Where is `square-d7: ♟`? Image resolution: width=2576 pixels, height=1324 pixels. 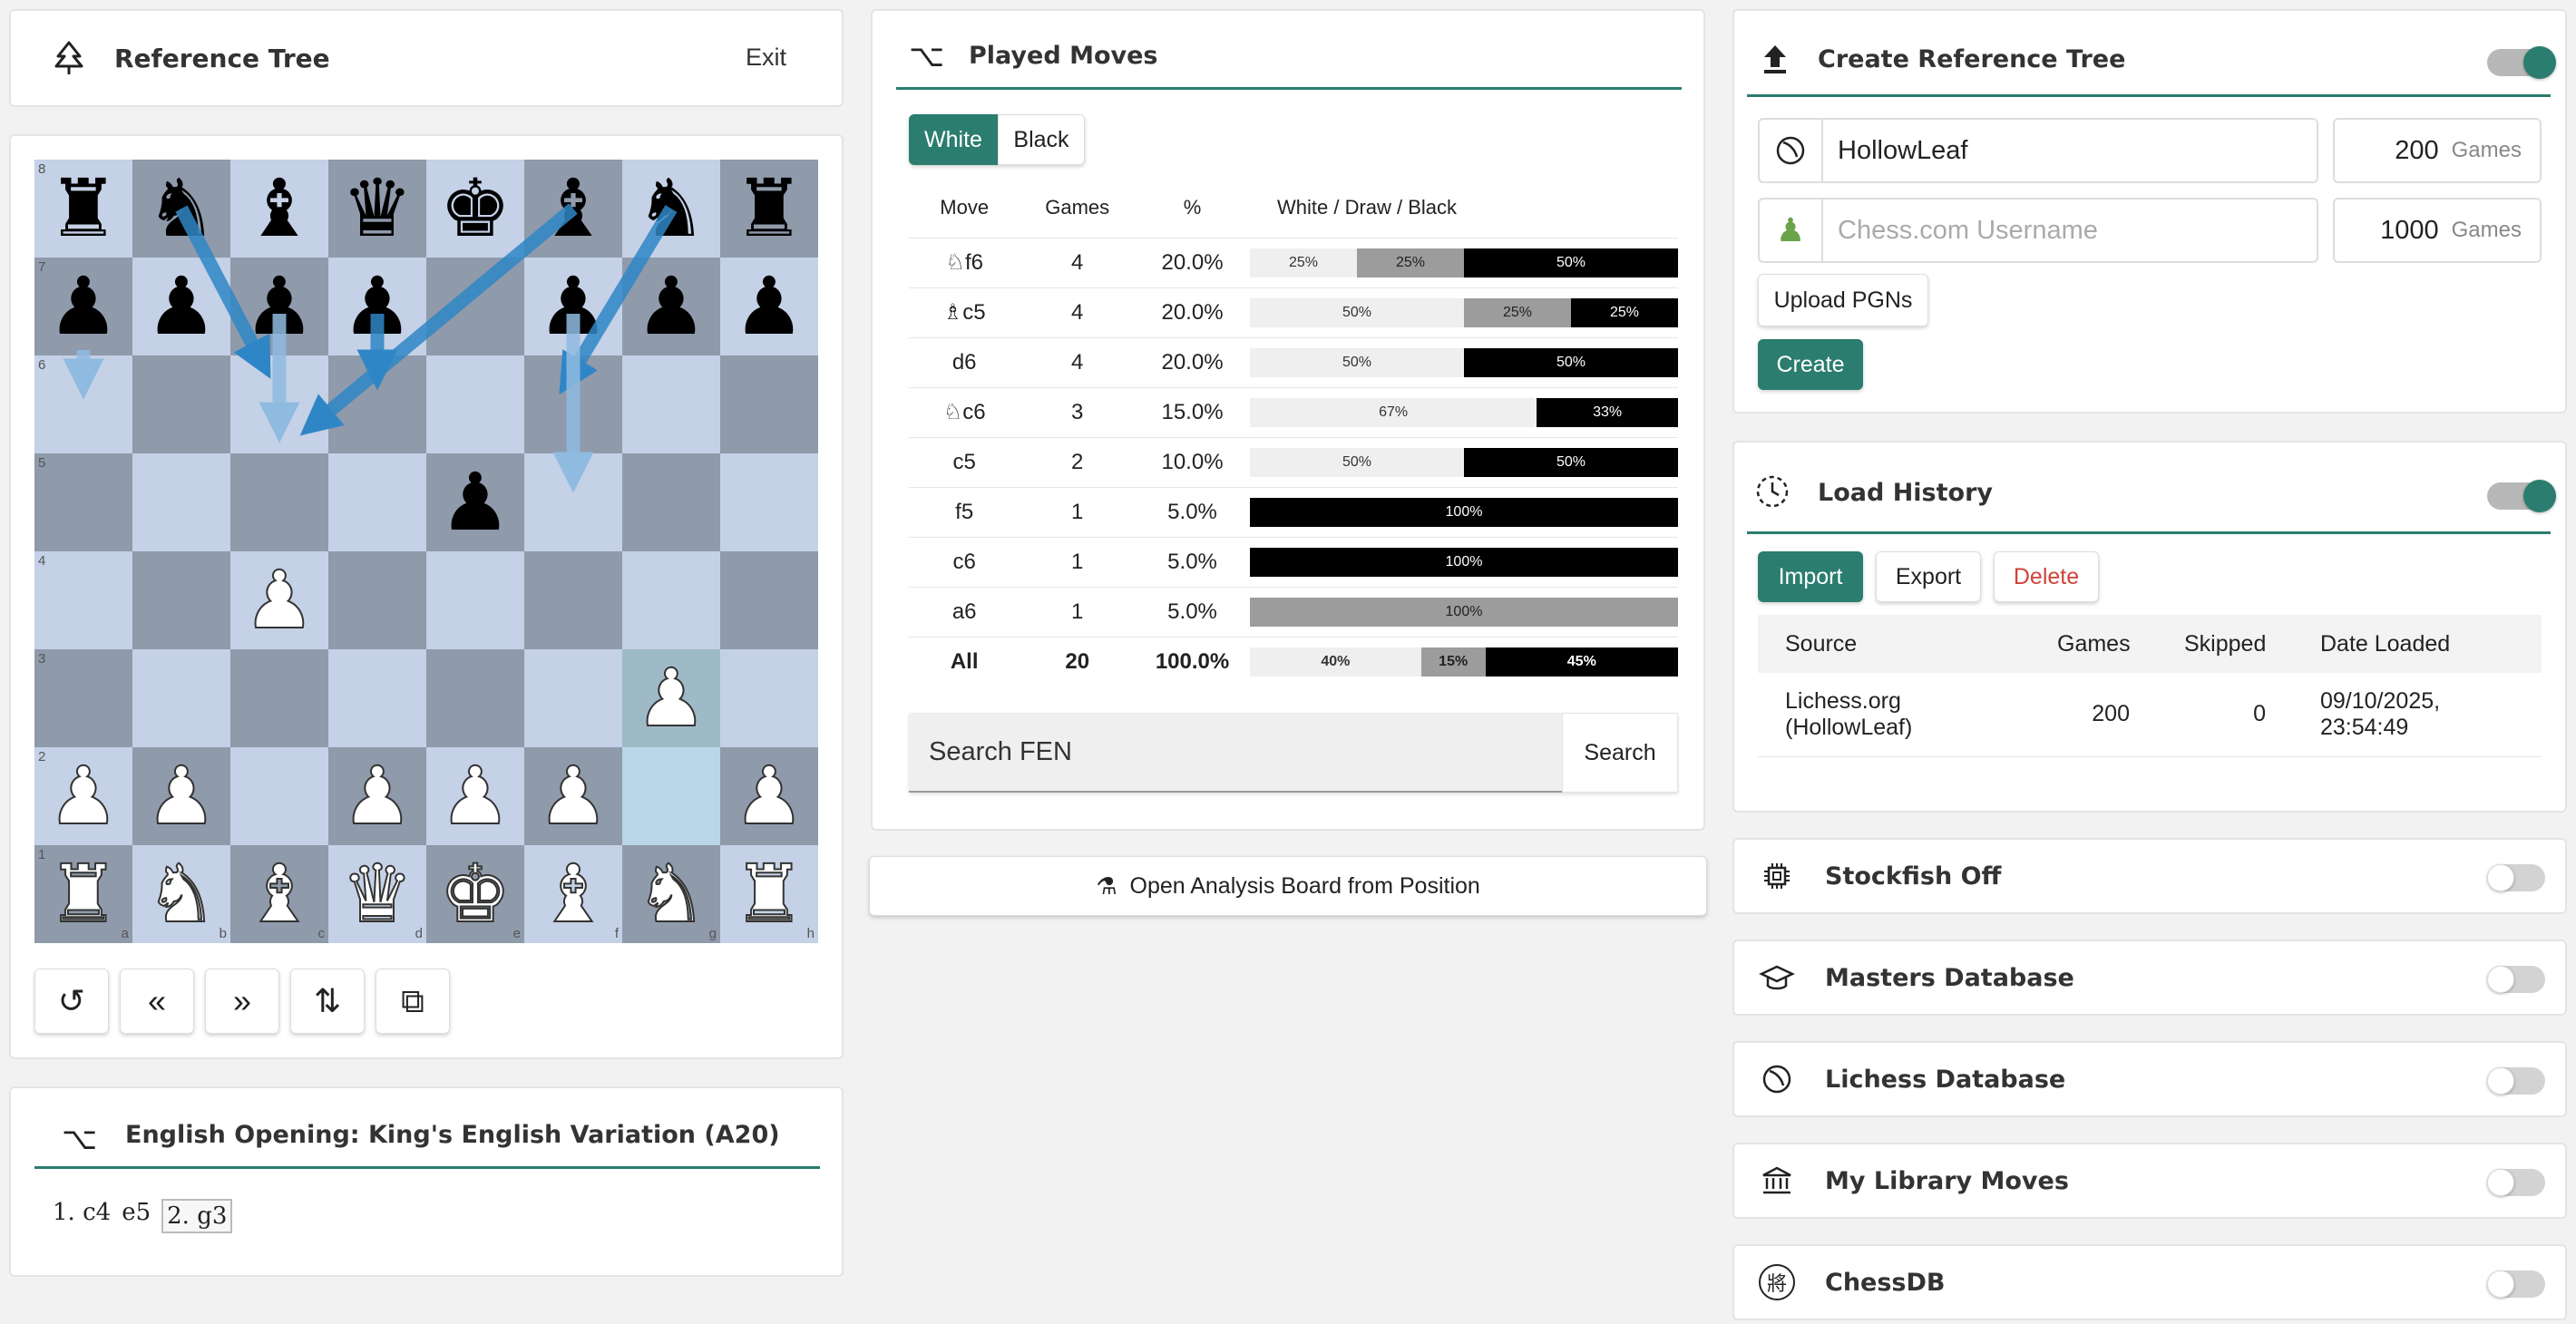
square-d7: ♟ is located at coordinates (377, 307).